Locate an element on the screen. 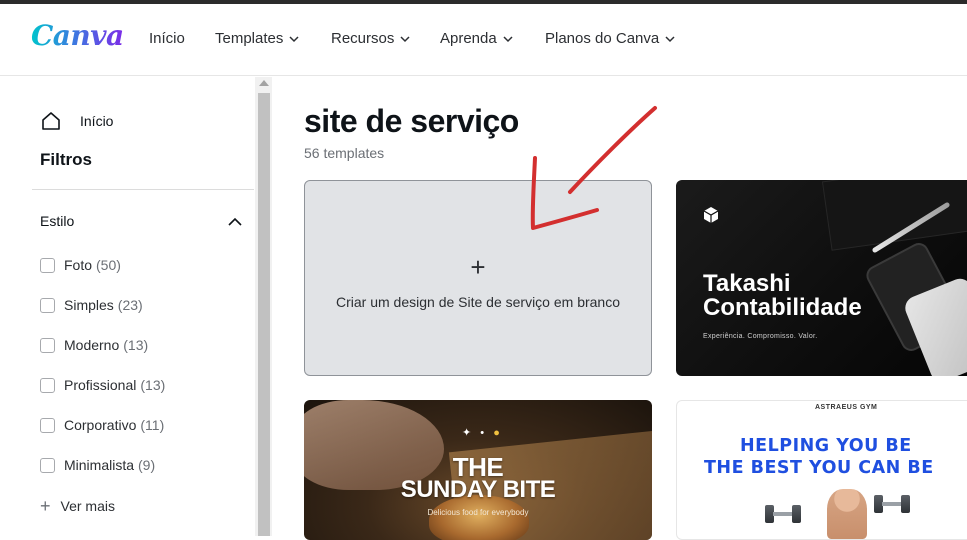  nav-planos: Planos do Canva is located at coordinates (610, 38).